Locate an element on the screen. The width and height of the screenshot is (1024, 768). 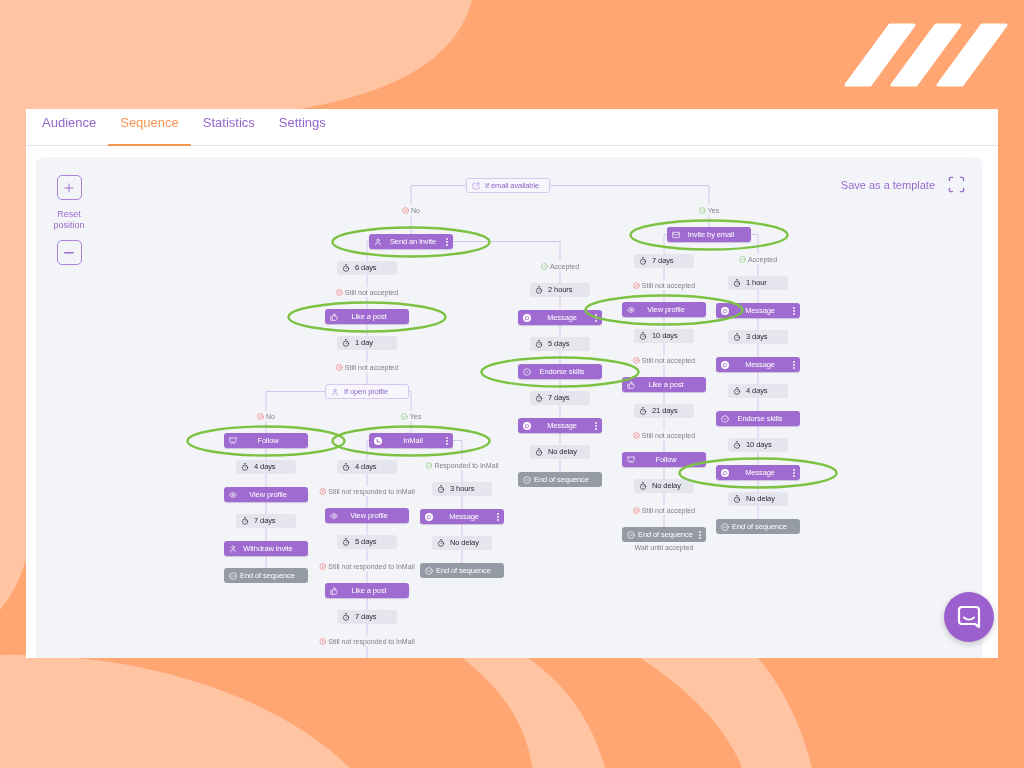
reset-position-button: Reset position is located at coordinates (69, 220).